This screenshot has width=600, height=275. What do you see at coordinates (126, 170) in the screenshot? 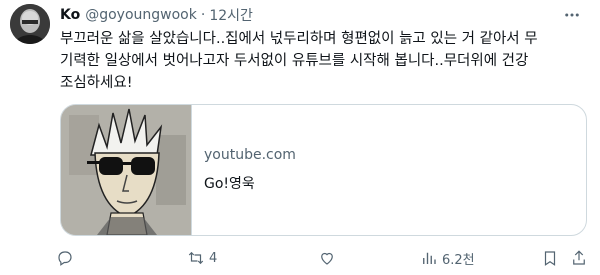
I see `card-thumbnail` at bounding box center [126, 170].